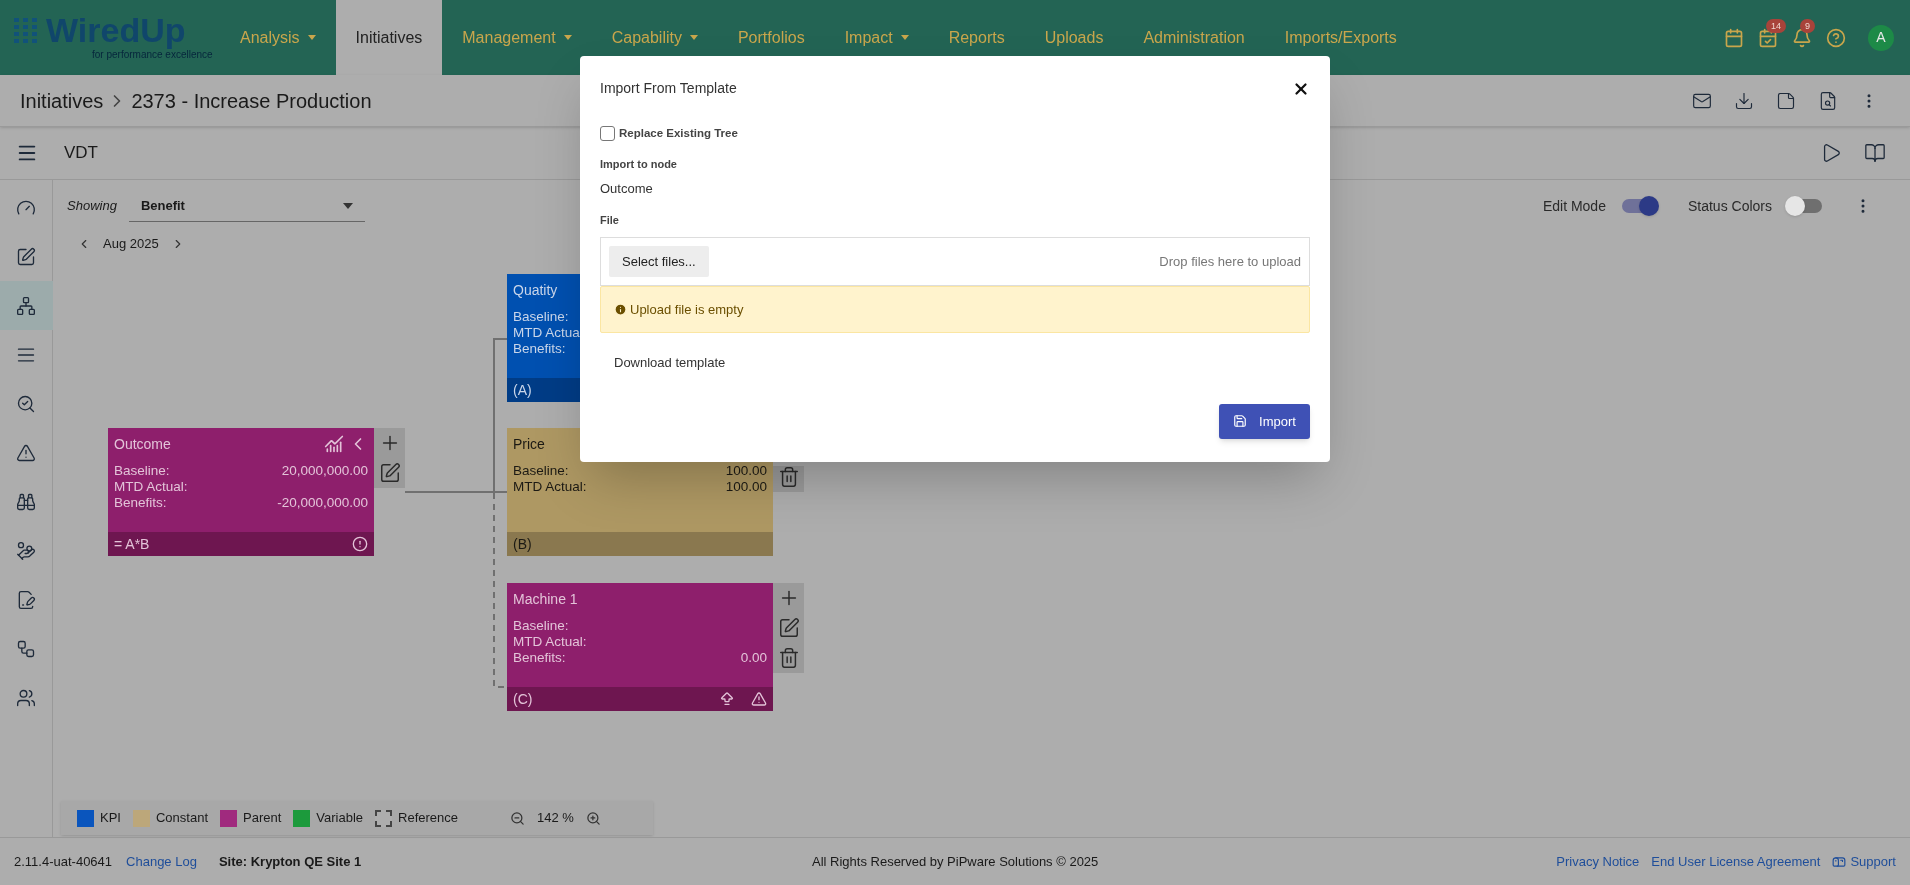 The image size is (1910, 885). What do you see at coordinates (62, 100) in the screenshot?
I see `breadcrumb-link: Initiatives` at bounding box center [62, 100].